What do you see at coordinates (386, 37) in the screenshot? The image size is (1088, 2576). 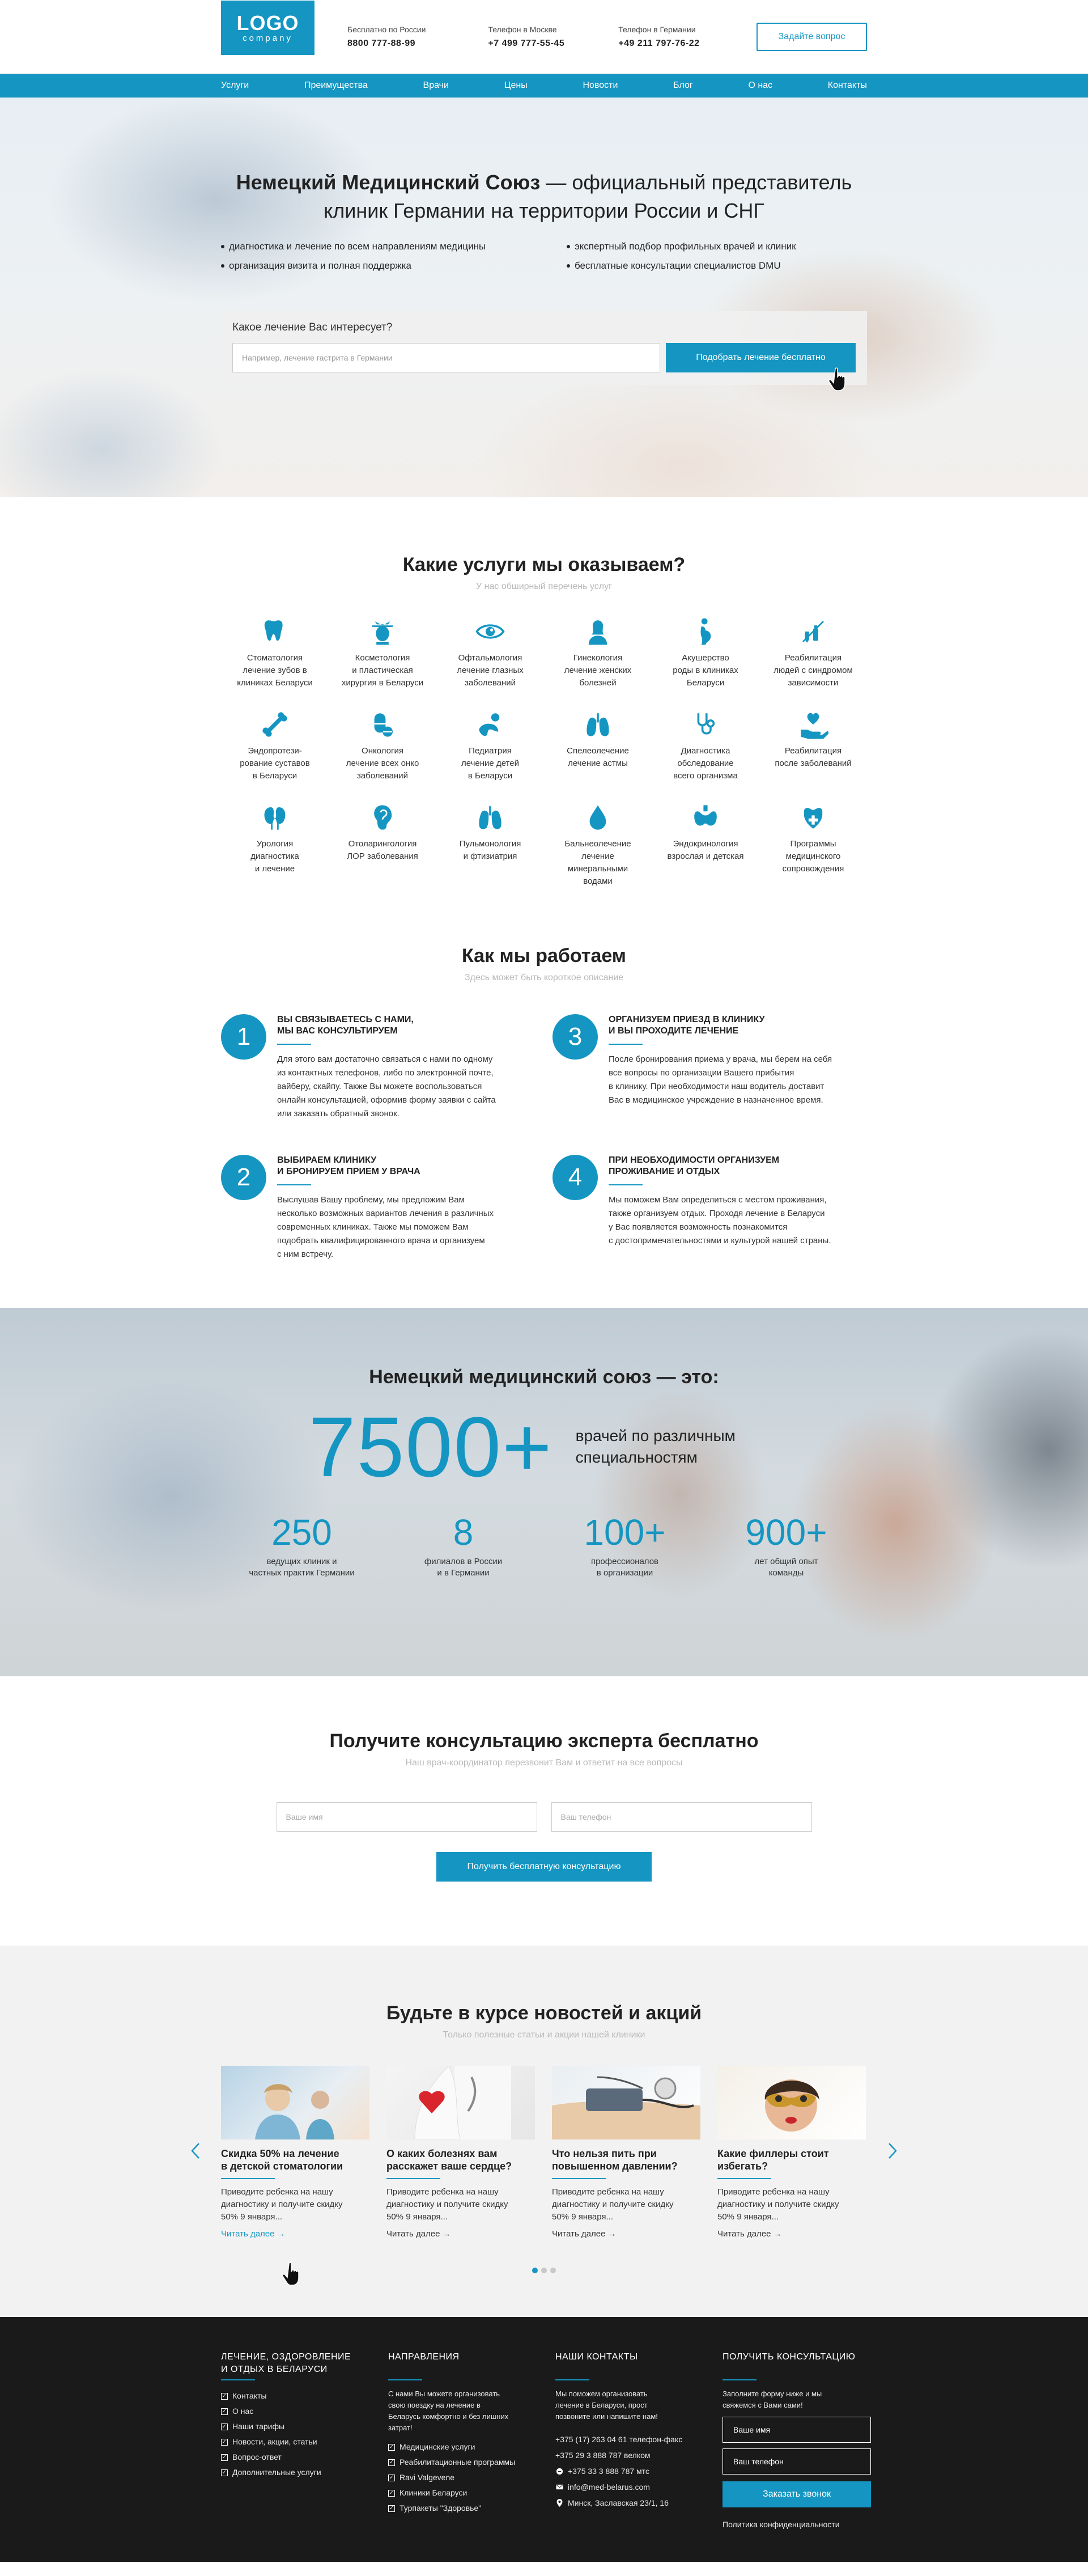 I see `contact-russia: Бесплатно по России 8800 777-88-99` at bounding box center [386, 37].